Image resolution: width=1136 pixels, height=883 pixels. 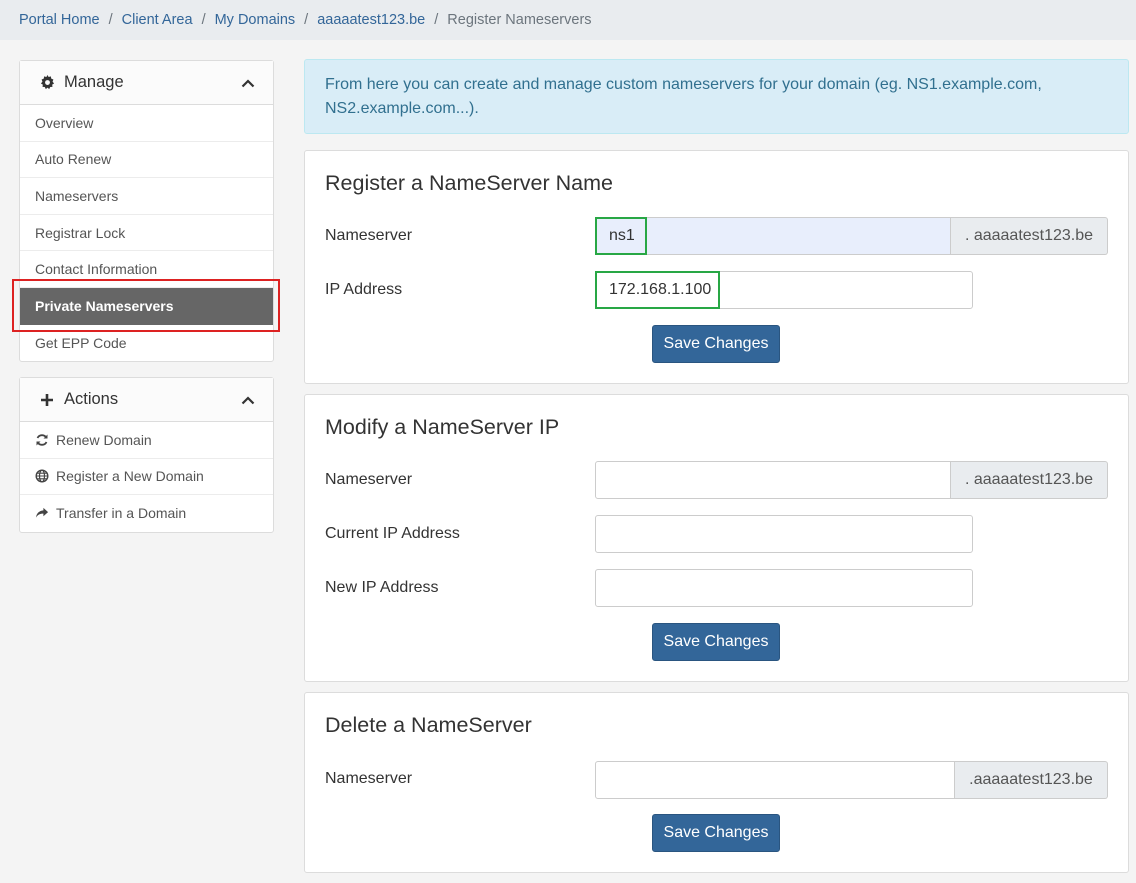 I want to click on sidebar-item-renew-domain: Renew Domain, so click(x=146, y=440).